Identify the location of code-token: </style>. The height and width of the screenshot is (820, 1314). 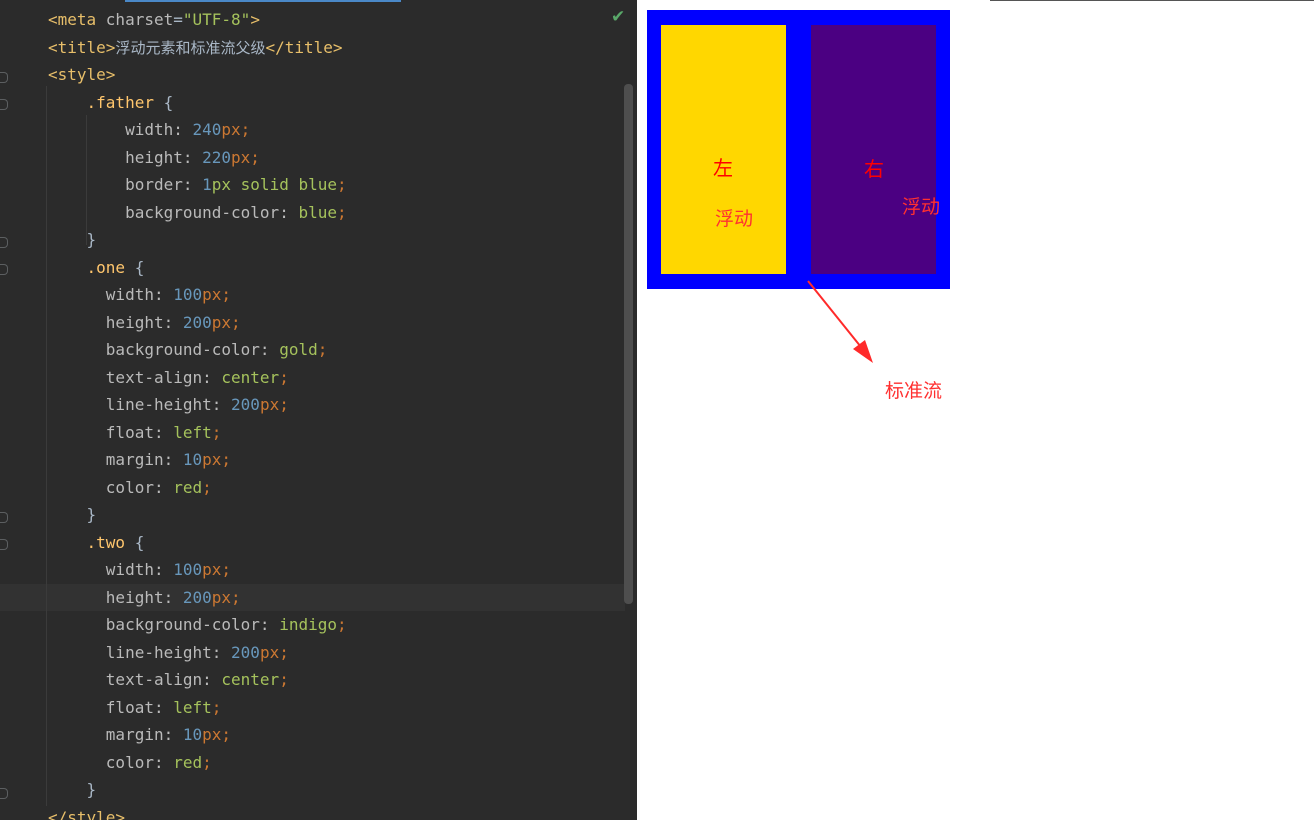
(87, 813).